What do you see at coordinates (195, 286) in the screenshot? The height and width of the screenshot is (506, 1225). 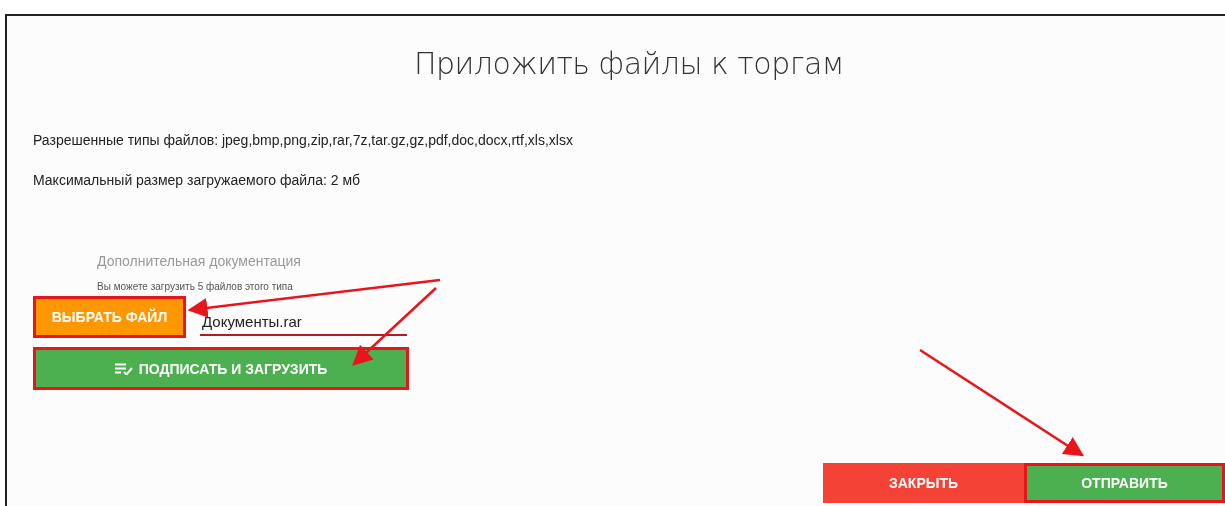 I see `hint-text: Вы можете загрузить 5 файлов этого типа` at bounding box center [195, 286].